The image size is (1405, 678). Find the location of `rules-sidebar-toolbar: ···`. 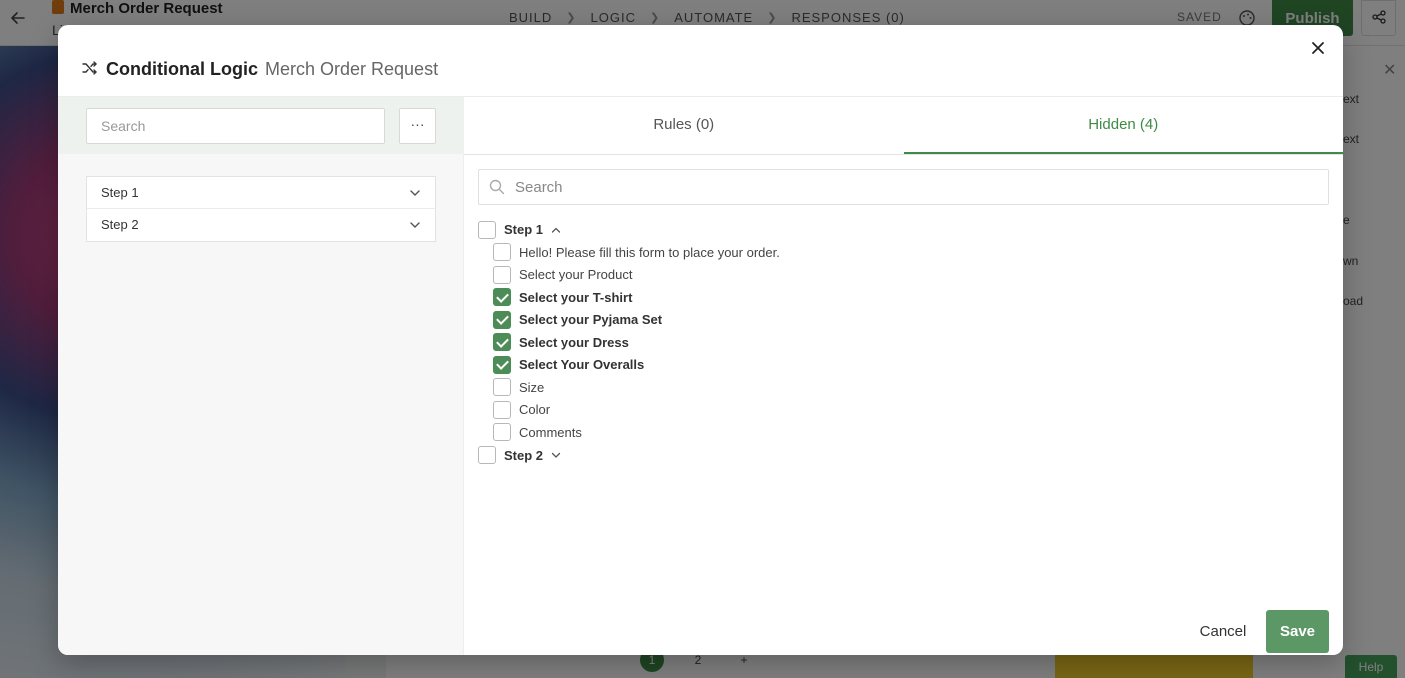

rules-sidebar-toolbar: ··· is located at coordinates (261, 125).